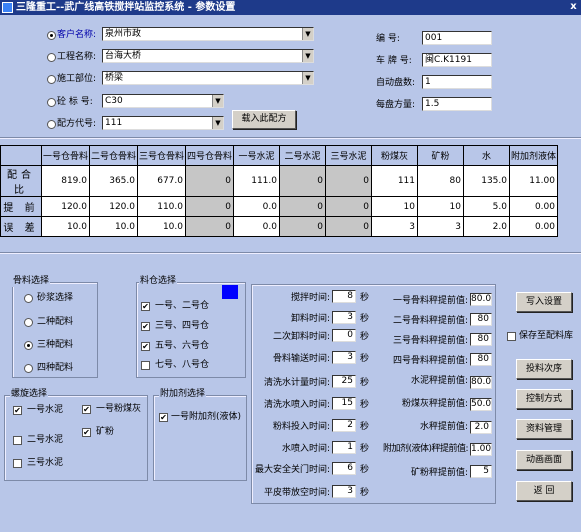 This screenshot has height=532, width=581. I want to click on time-input: 8, so click(344, 296).